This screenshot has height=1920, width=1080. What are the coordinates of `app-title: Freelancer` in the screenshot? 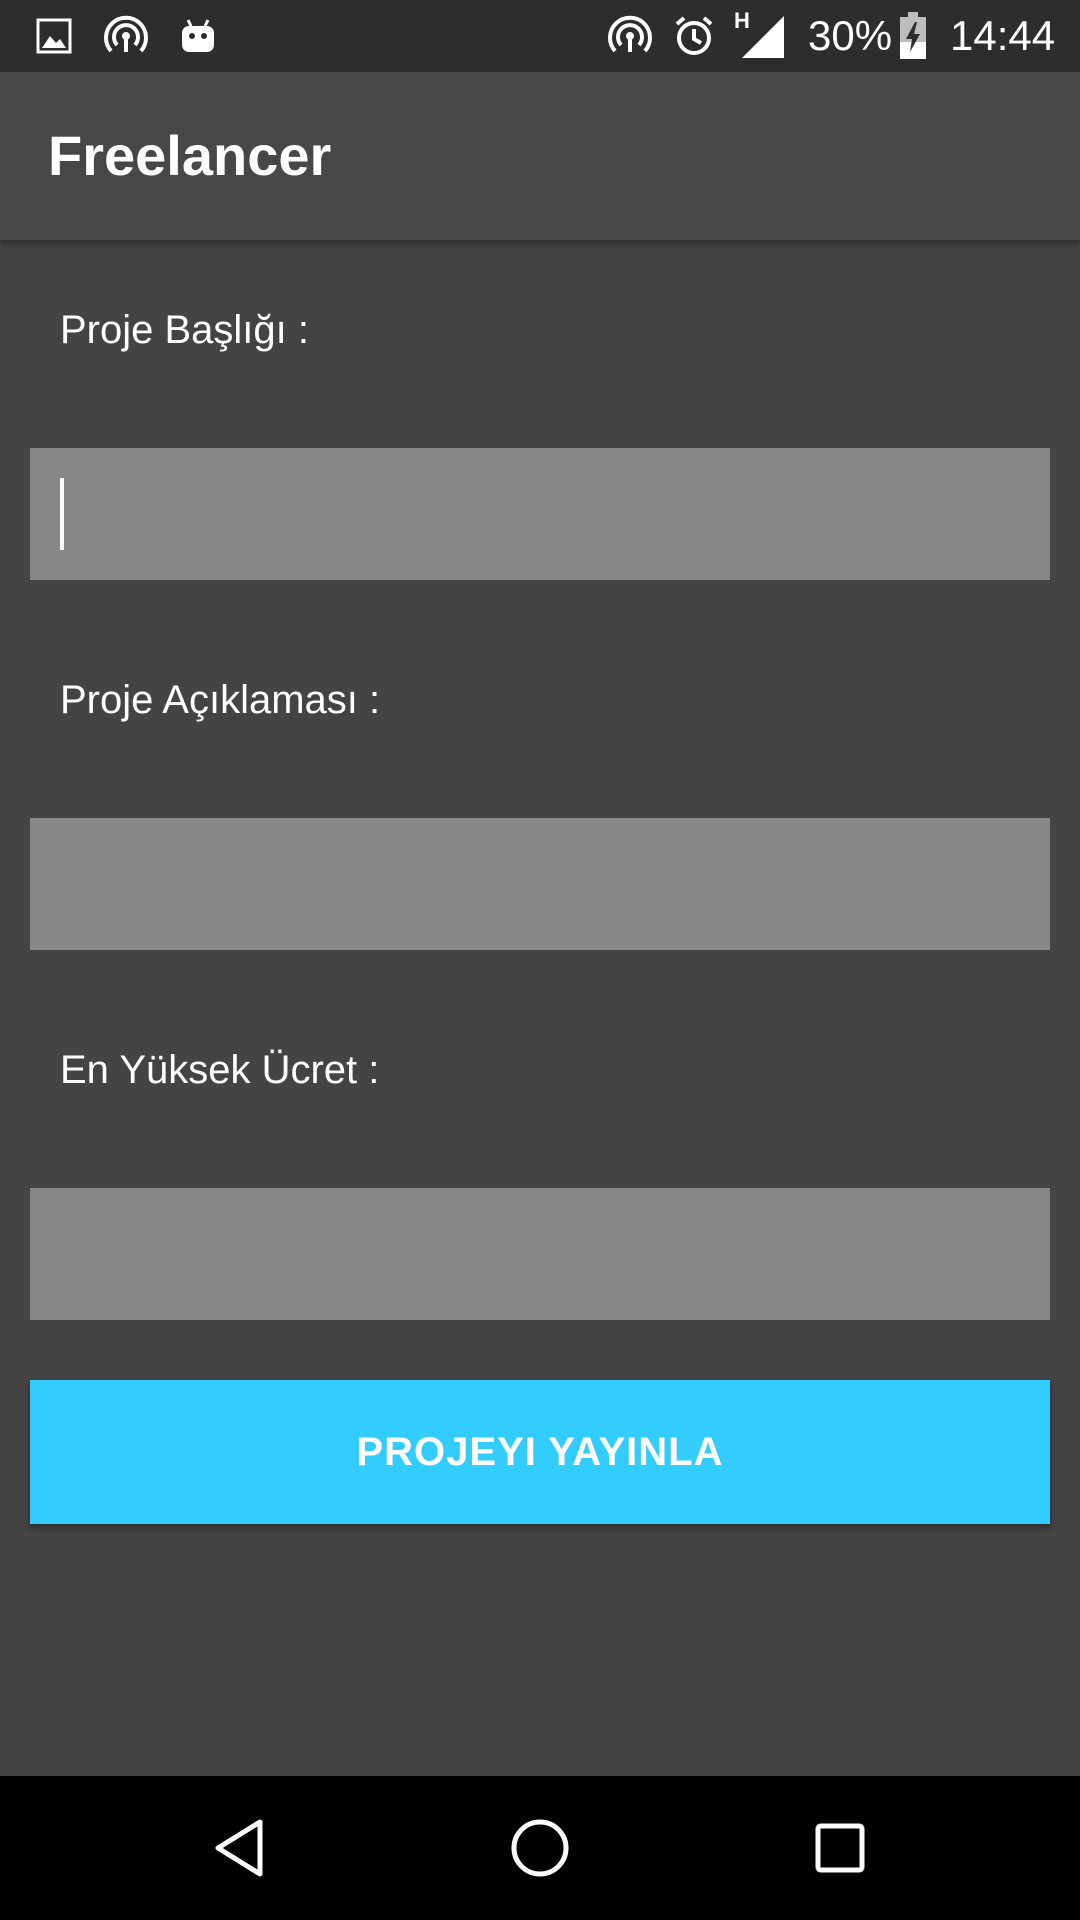 It's located at (190, 155).